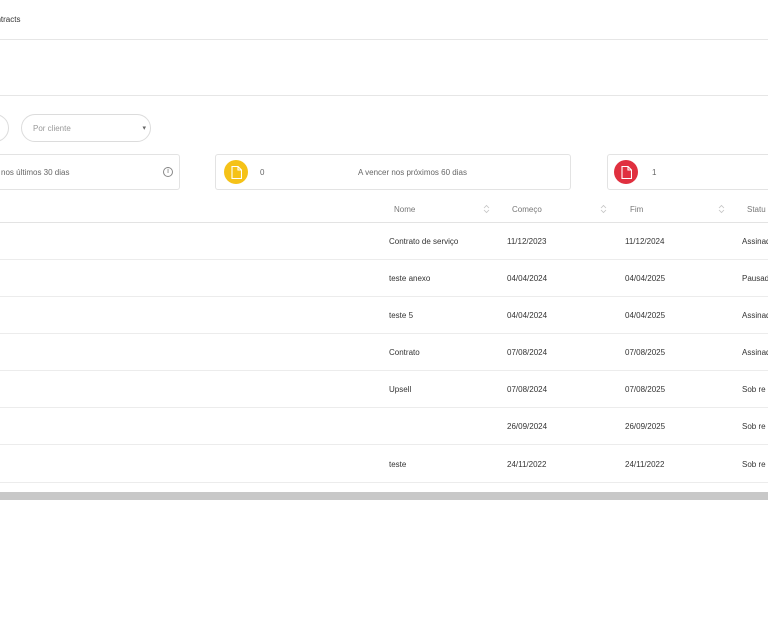  What do you see at coordinates (52, 128) in the screenshot?
I see `client-filter-placeholder: Por cliente` at bounding box center [52, 128].